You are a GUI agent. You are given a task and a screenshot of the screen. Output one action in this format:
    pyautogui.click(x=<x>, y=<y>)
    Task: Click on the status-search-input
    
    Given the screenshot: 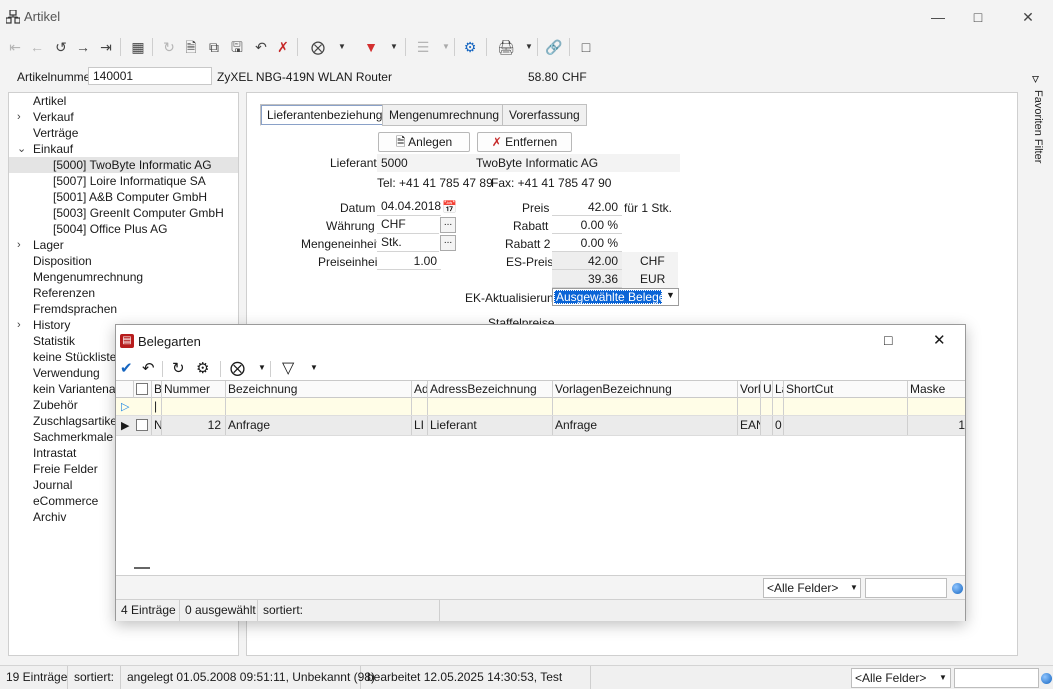 What is the action you would take?
    pyautogui.click(x=996, y=678)
    